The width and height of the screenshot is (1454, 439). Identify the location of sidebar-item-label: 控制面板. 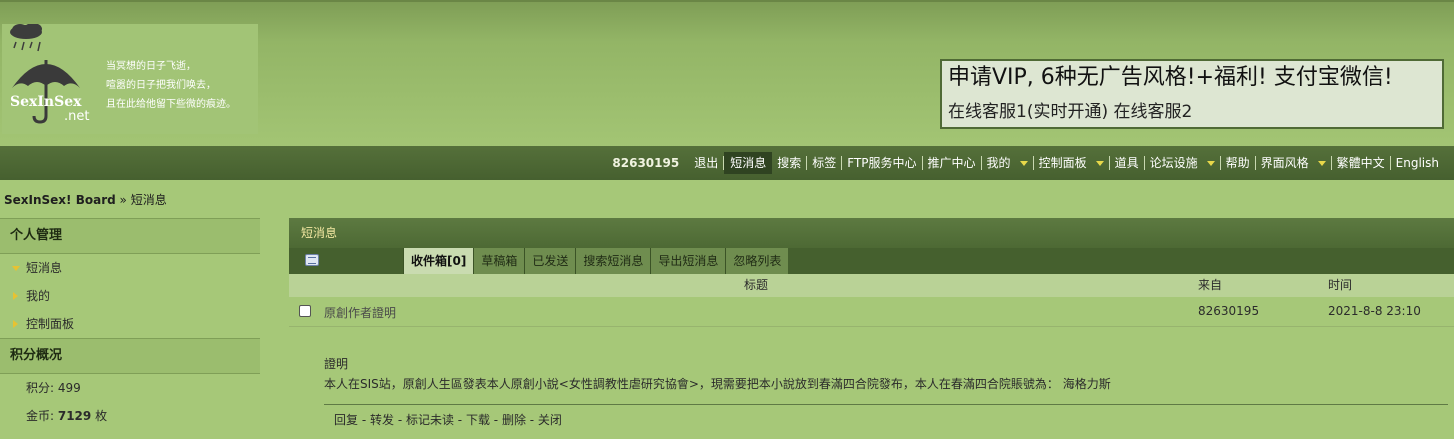
(50, 324).